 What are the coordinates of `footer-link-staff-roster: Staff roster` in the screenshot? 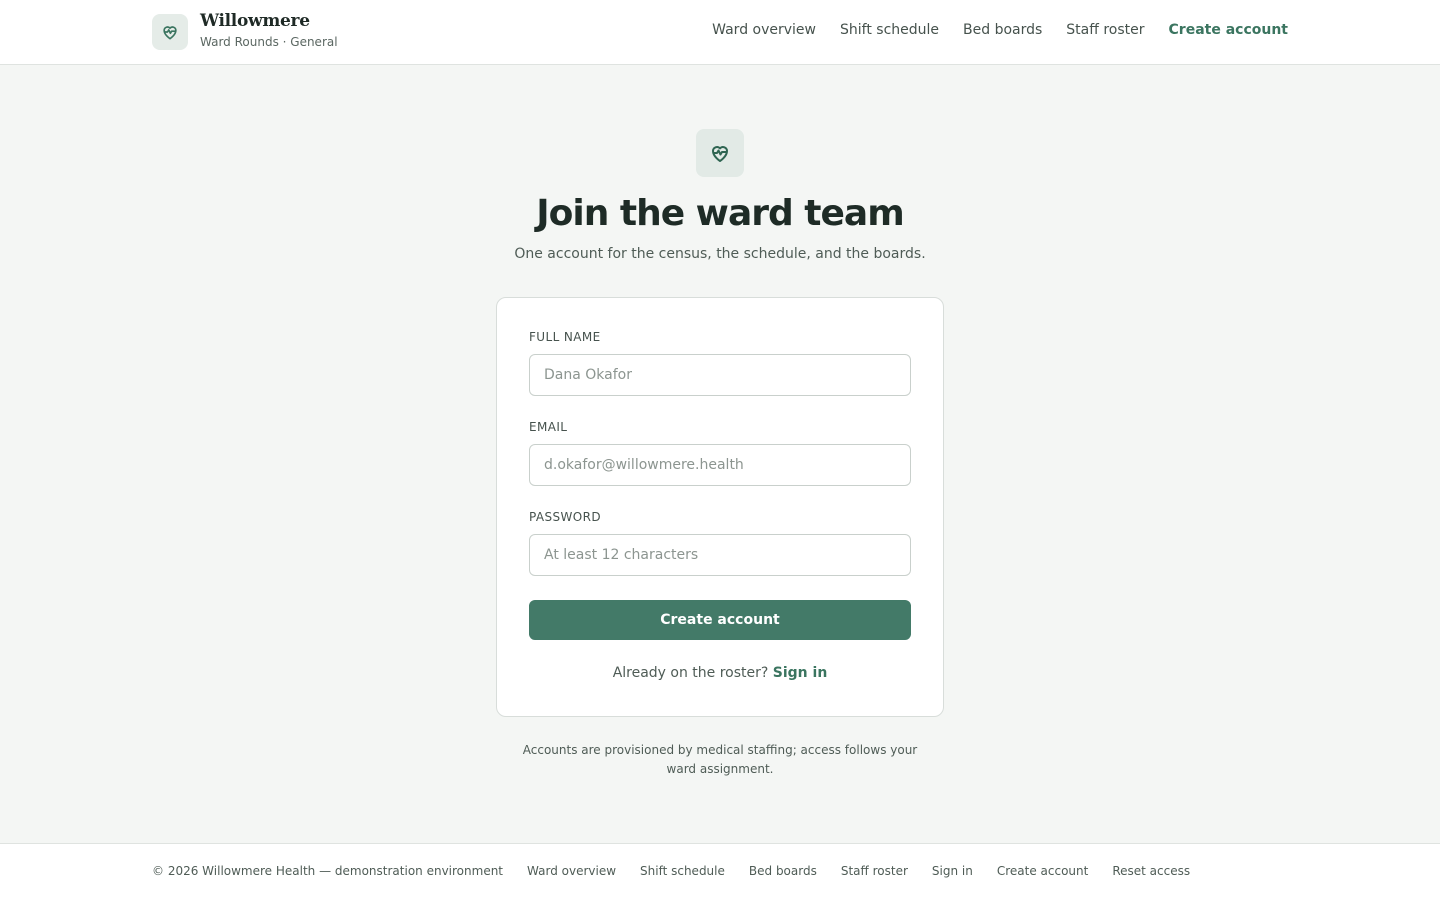 It's located at (874, 871).